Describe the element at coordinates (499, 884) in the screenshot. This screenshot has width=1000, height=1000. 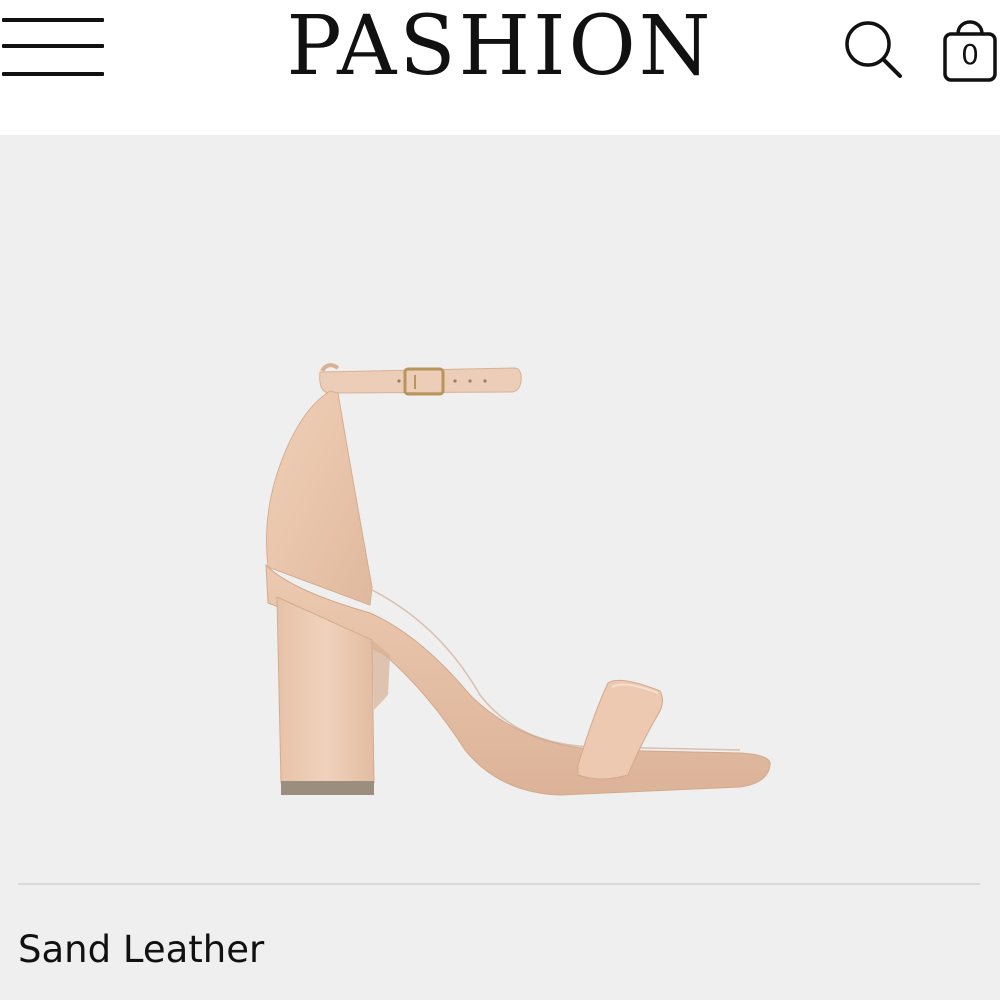
I see `divider` at that location.